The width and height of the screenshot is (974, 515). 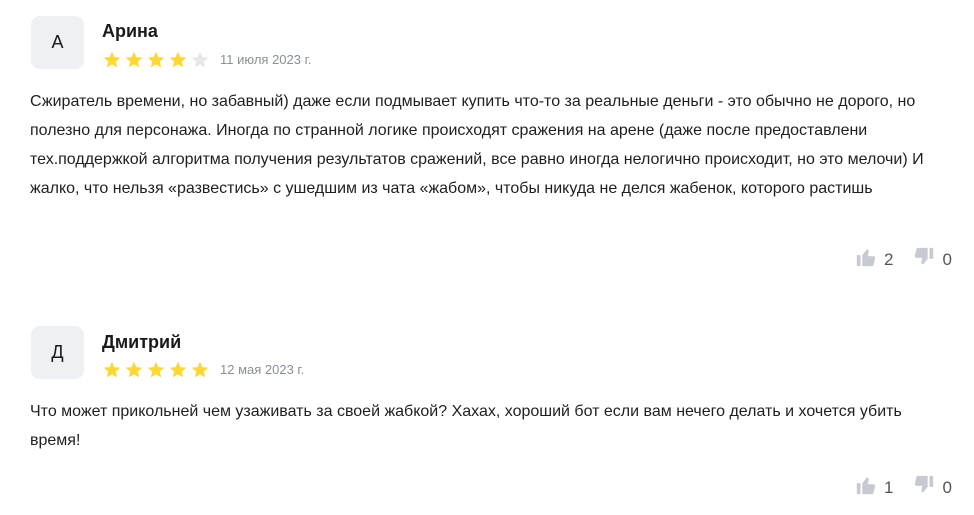 What do you see at coordinates (889, 487) in the screenshot?
I see `like-count: 1` at bounding box center [889, 487].